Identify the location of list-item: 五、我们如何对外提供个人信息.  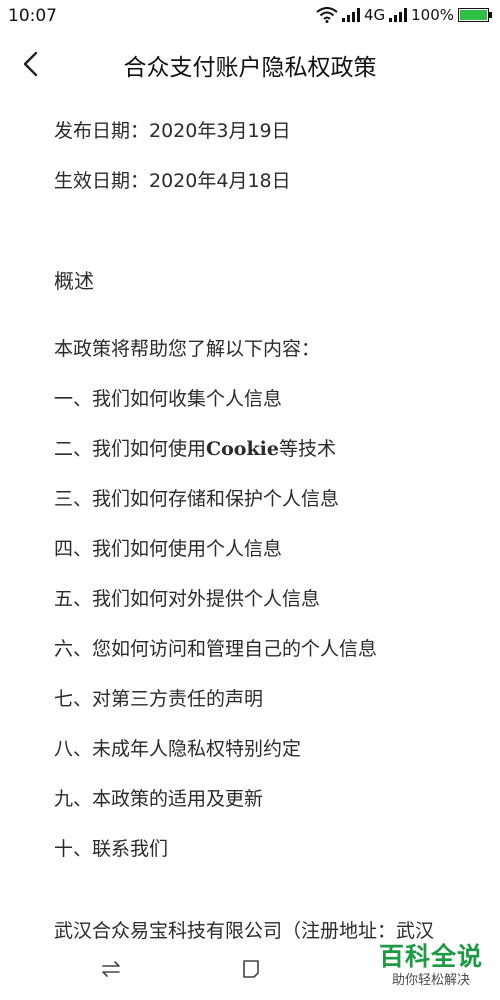
(187, 599).